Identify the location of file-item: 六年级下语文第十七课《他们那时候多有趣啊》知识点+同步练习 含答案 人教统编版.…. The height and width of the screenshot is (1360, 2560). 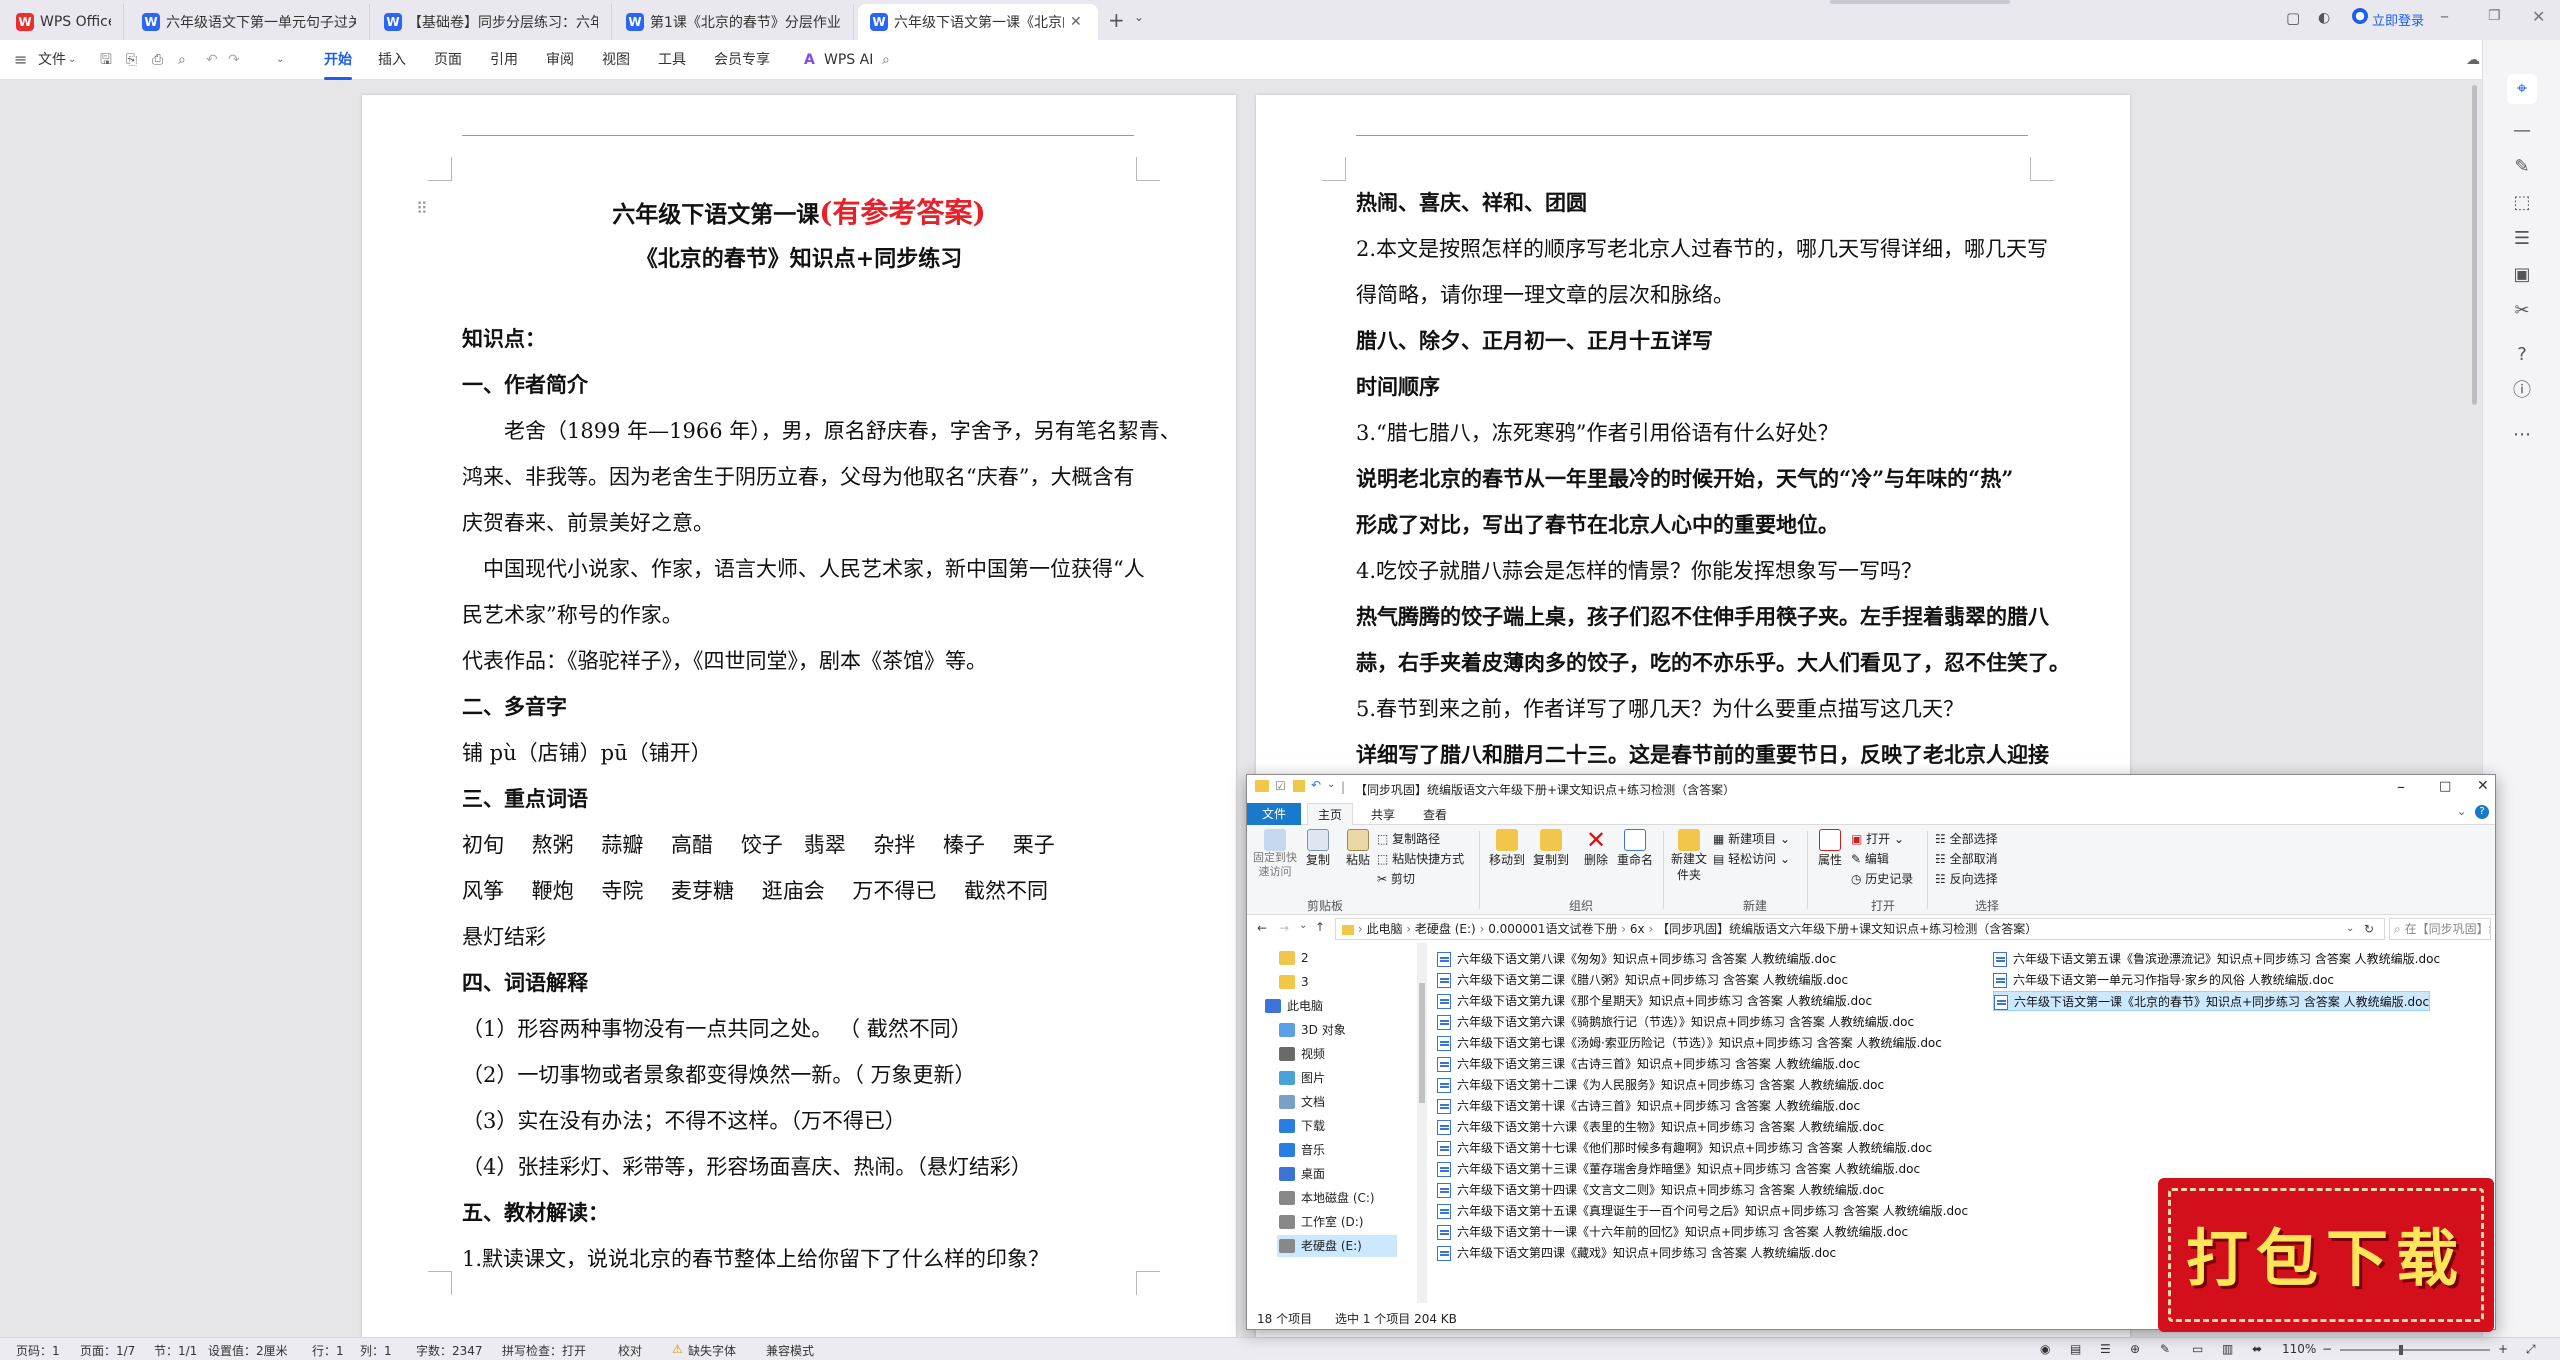
(1684, 1148).